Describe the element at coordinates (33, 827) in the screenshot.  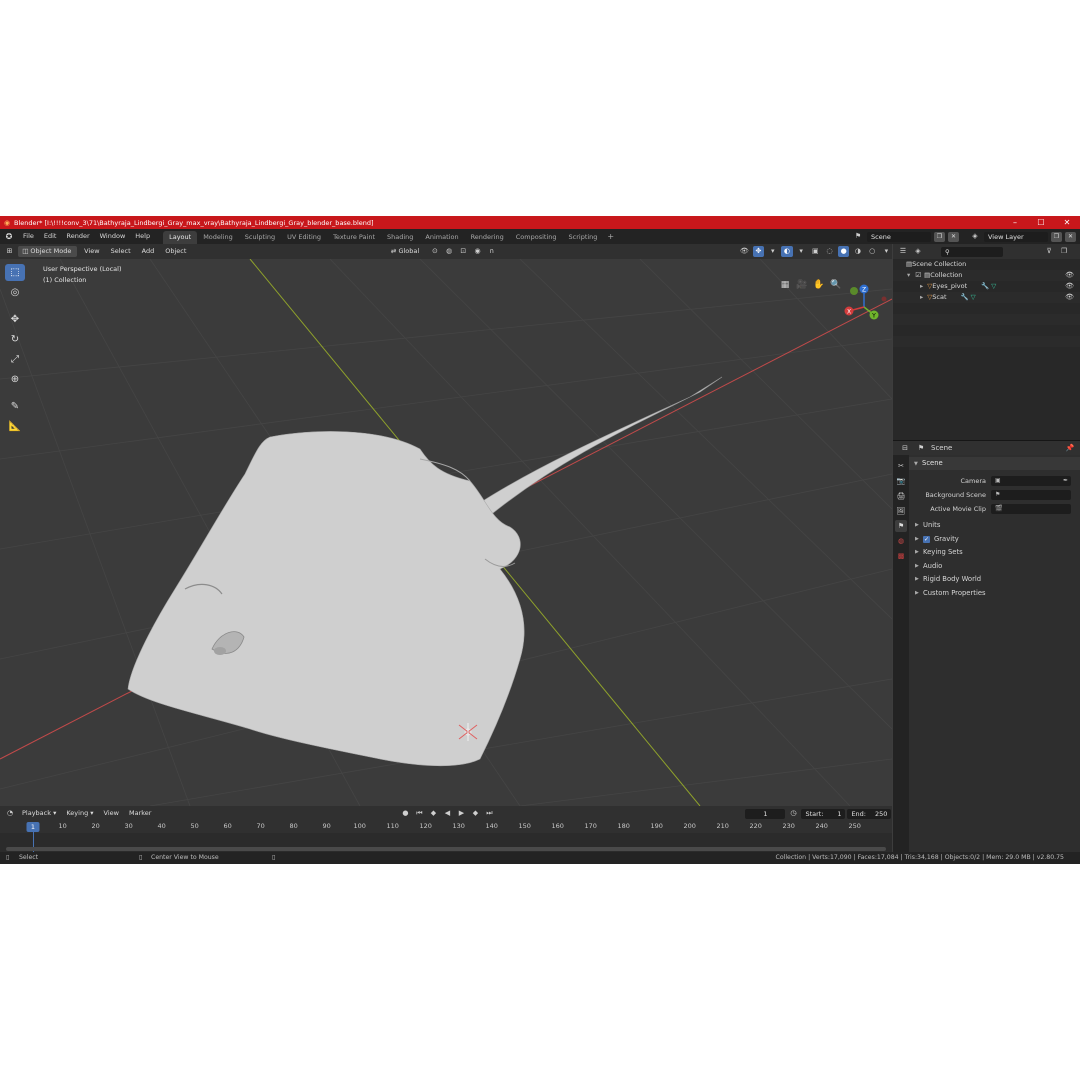
I see `current-frame-marker: 1` at that location.